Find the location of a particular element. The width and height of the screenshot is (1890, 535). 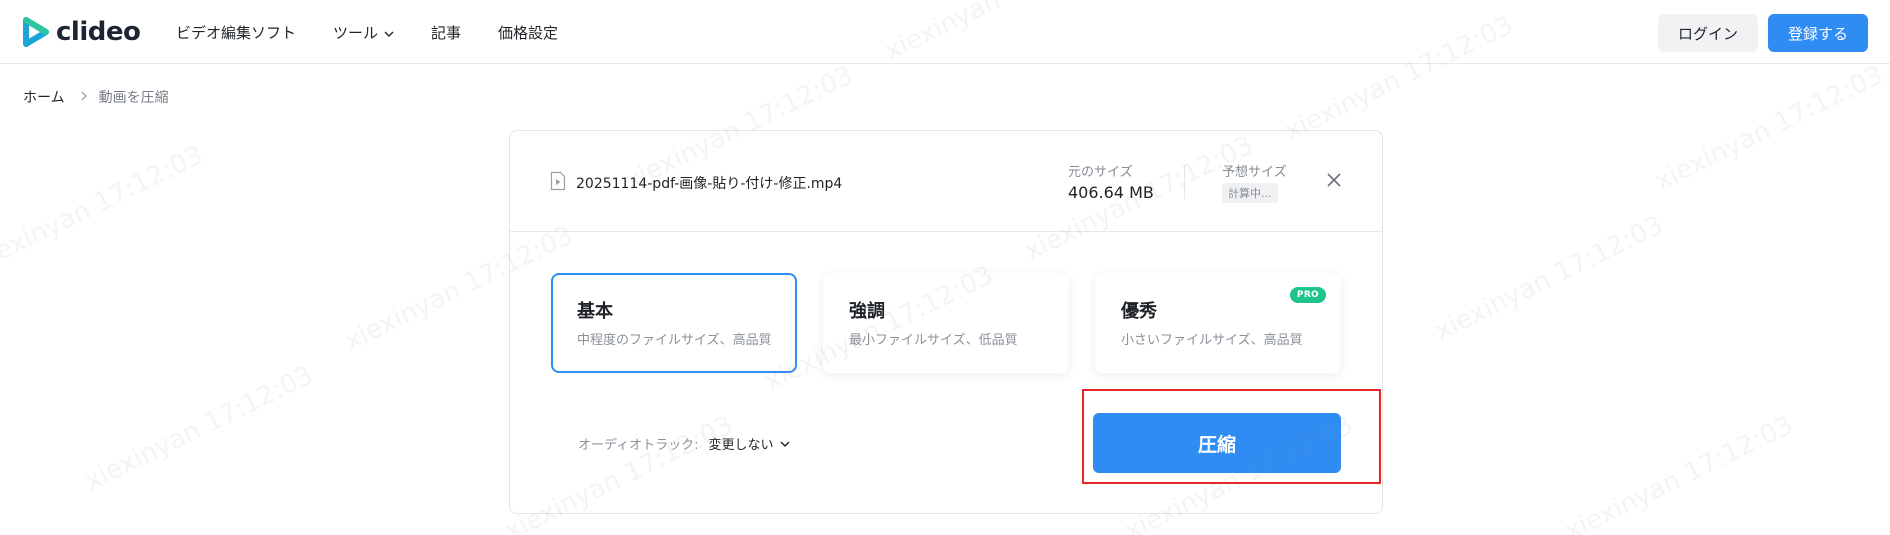

nav-item-video-editor: ビデオ編集ソフト is located at coordinates (236, 32).